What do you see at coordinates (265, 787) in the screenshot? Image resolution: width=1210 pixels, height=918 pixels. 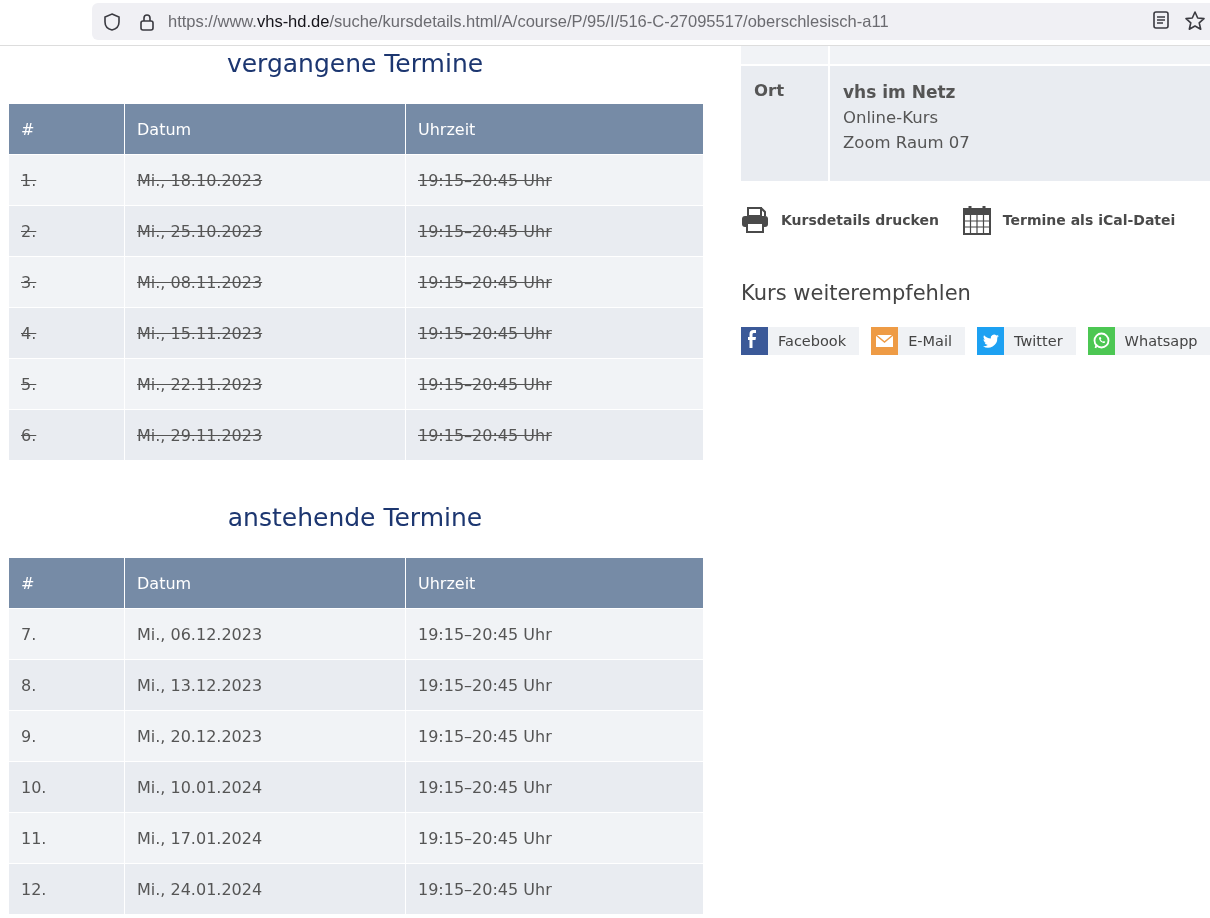 I see `table-cell: Mi., 10.01.2024` at bounding box center [265, 787].